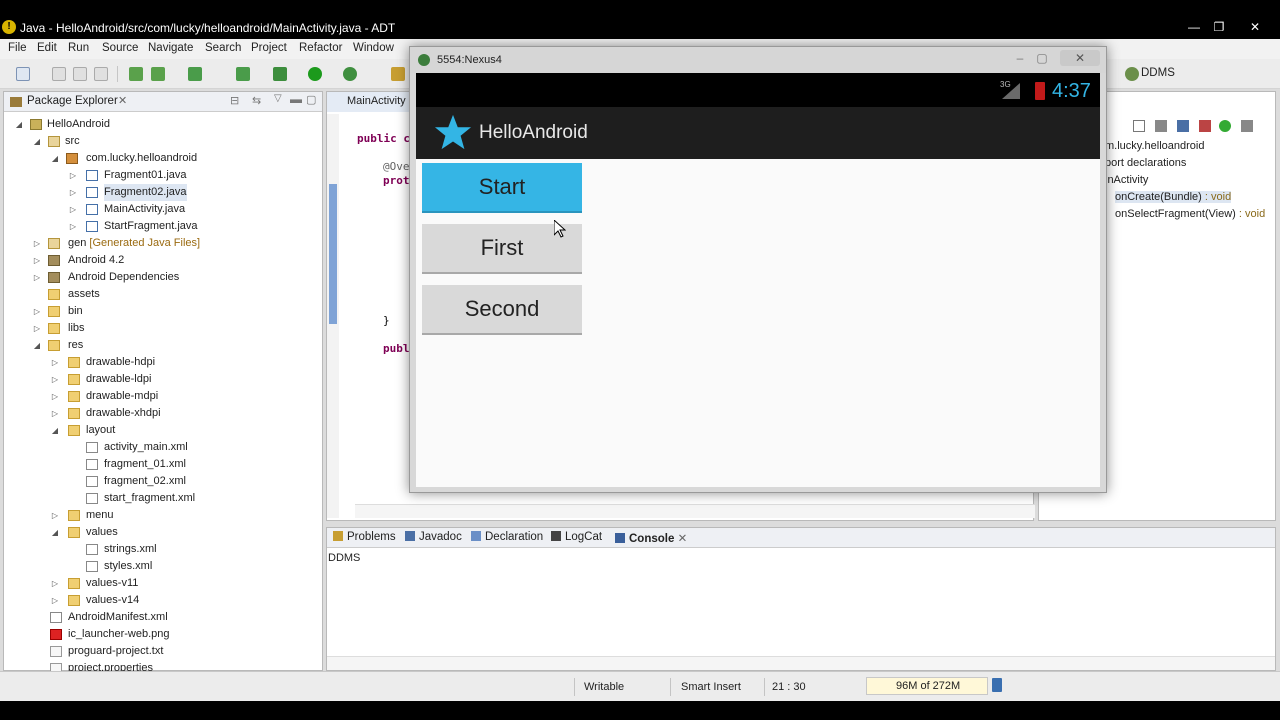  I want to click on link-editor-icon: ⇆, so click(256, 100).